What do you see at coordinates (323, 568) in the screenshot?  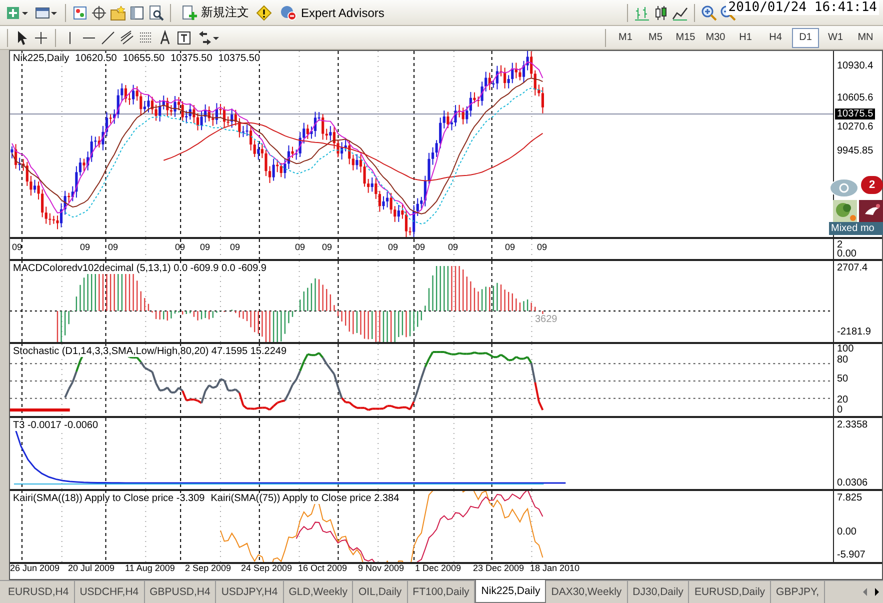 I see `date-label: 16 Oct 2009` at bounding box center [323, 568].